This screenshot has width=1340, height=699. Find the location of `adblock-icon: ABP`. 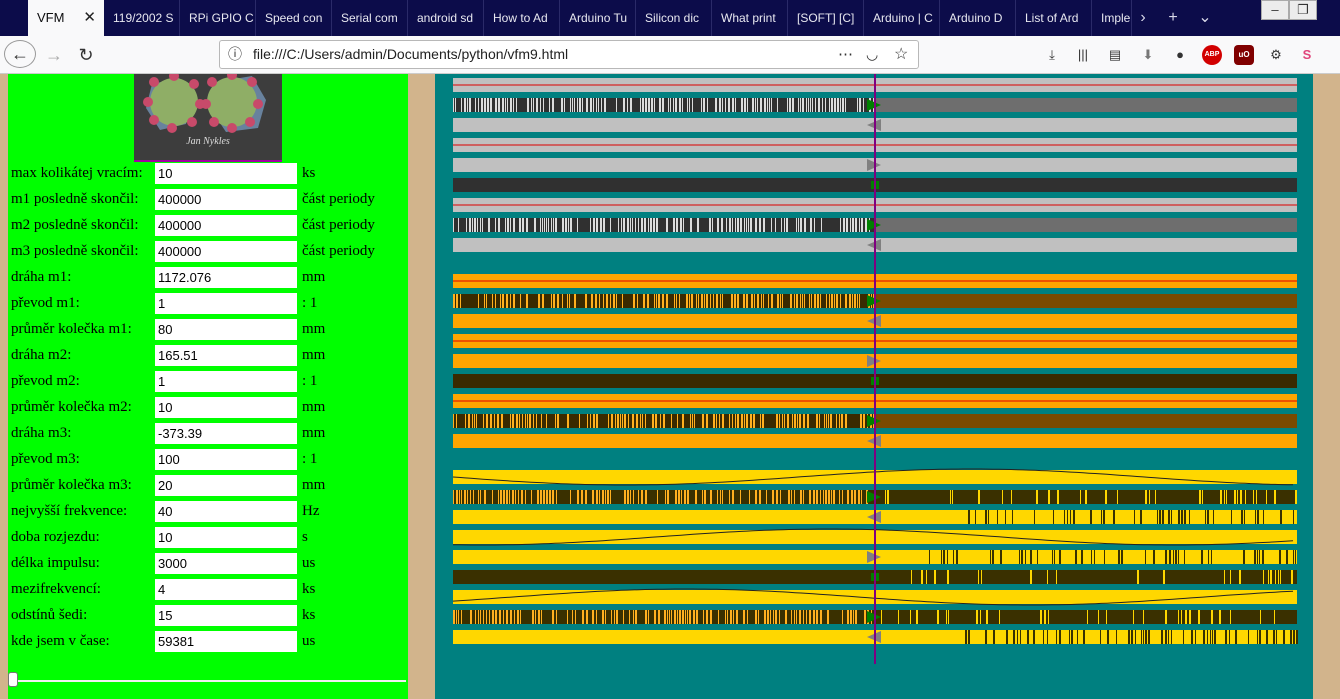

adblock-icon: ABP is located at coordinates (1212, 55).